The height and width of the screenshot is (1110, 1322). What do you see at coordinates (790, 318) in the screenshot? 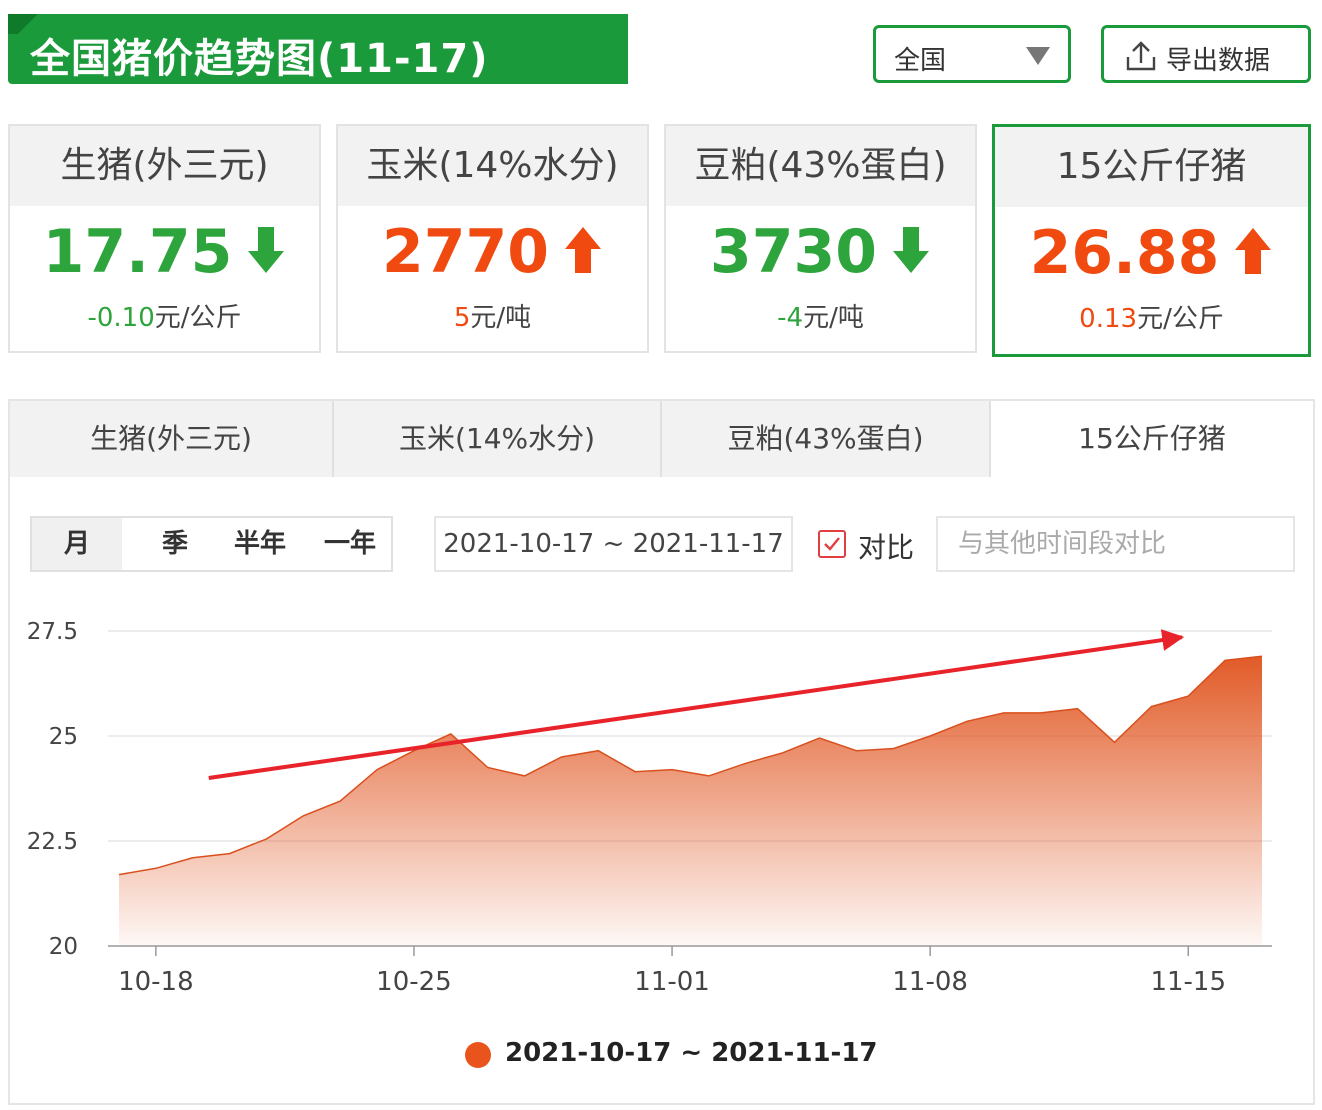
I see `change-value: -4` at bounding box center [790, 318].